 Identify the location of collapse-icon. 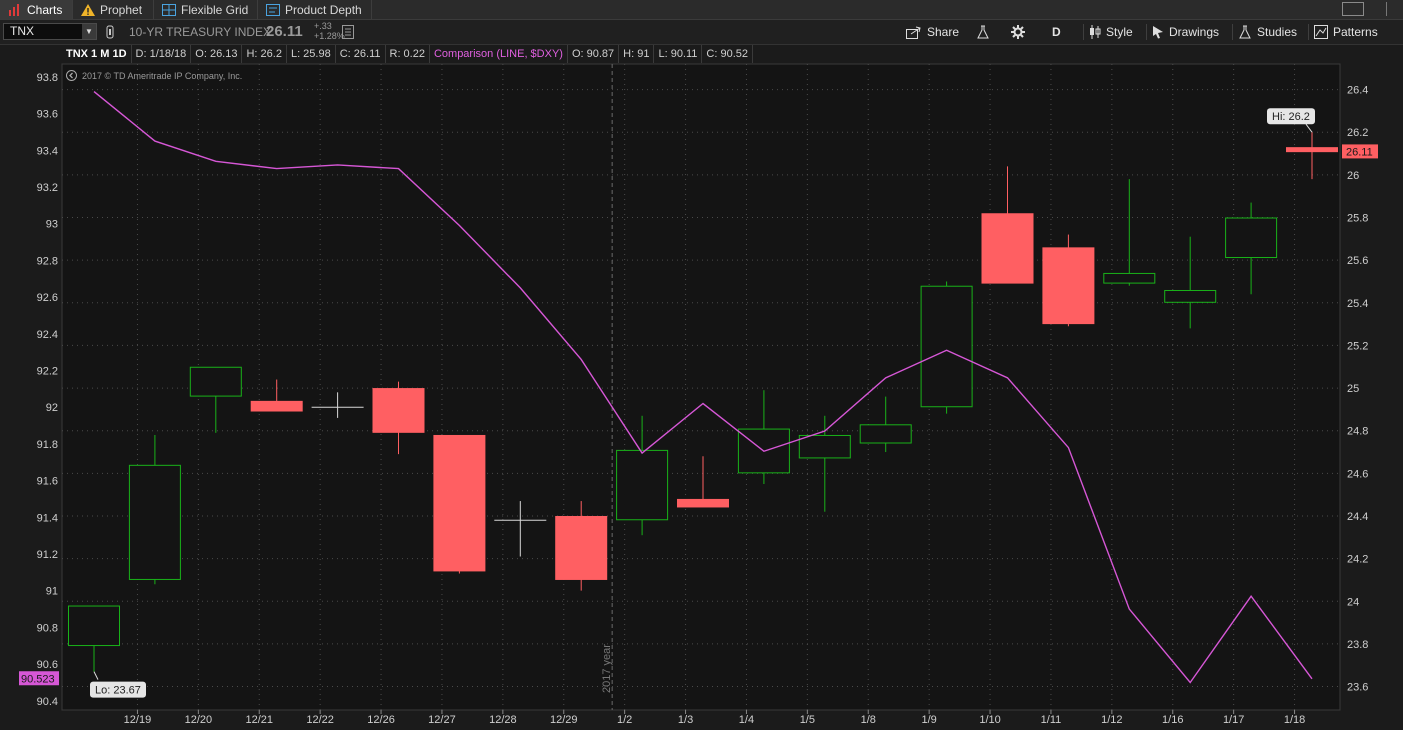
(71, 75).